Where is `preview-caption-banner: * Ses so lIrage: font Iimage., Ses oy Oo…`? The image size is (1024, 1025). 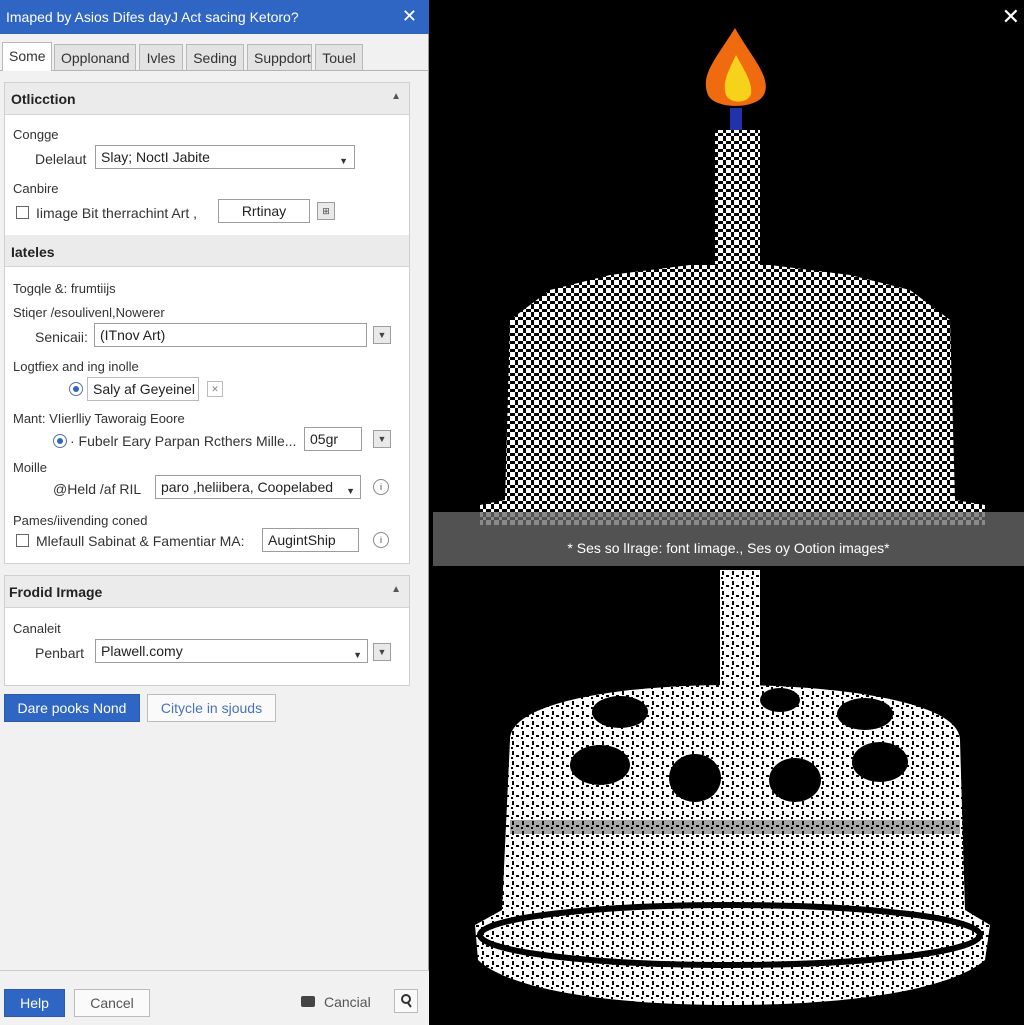 preview-caption-banner: * Ses so lIrage: font Iimage., Ses oy Oo… is located at coordinates (728, 539).